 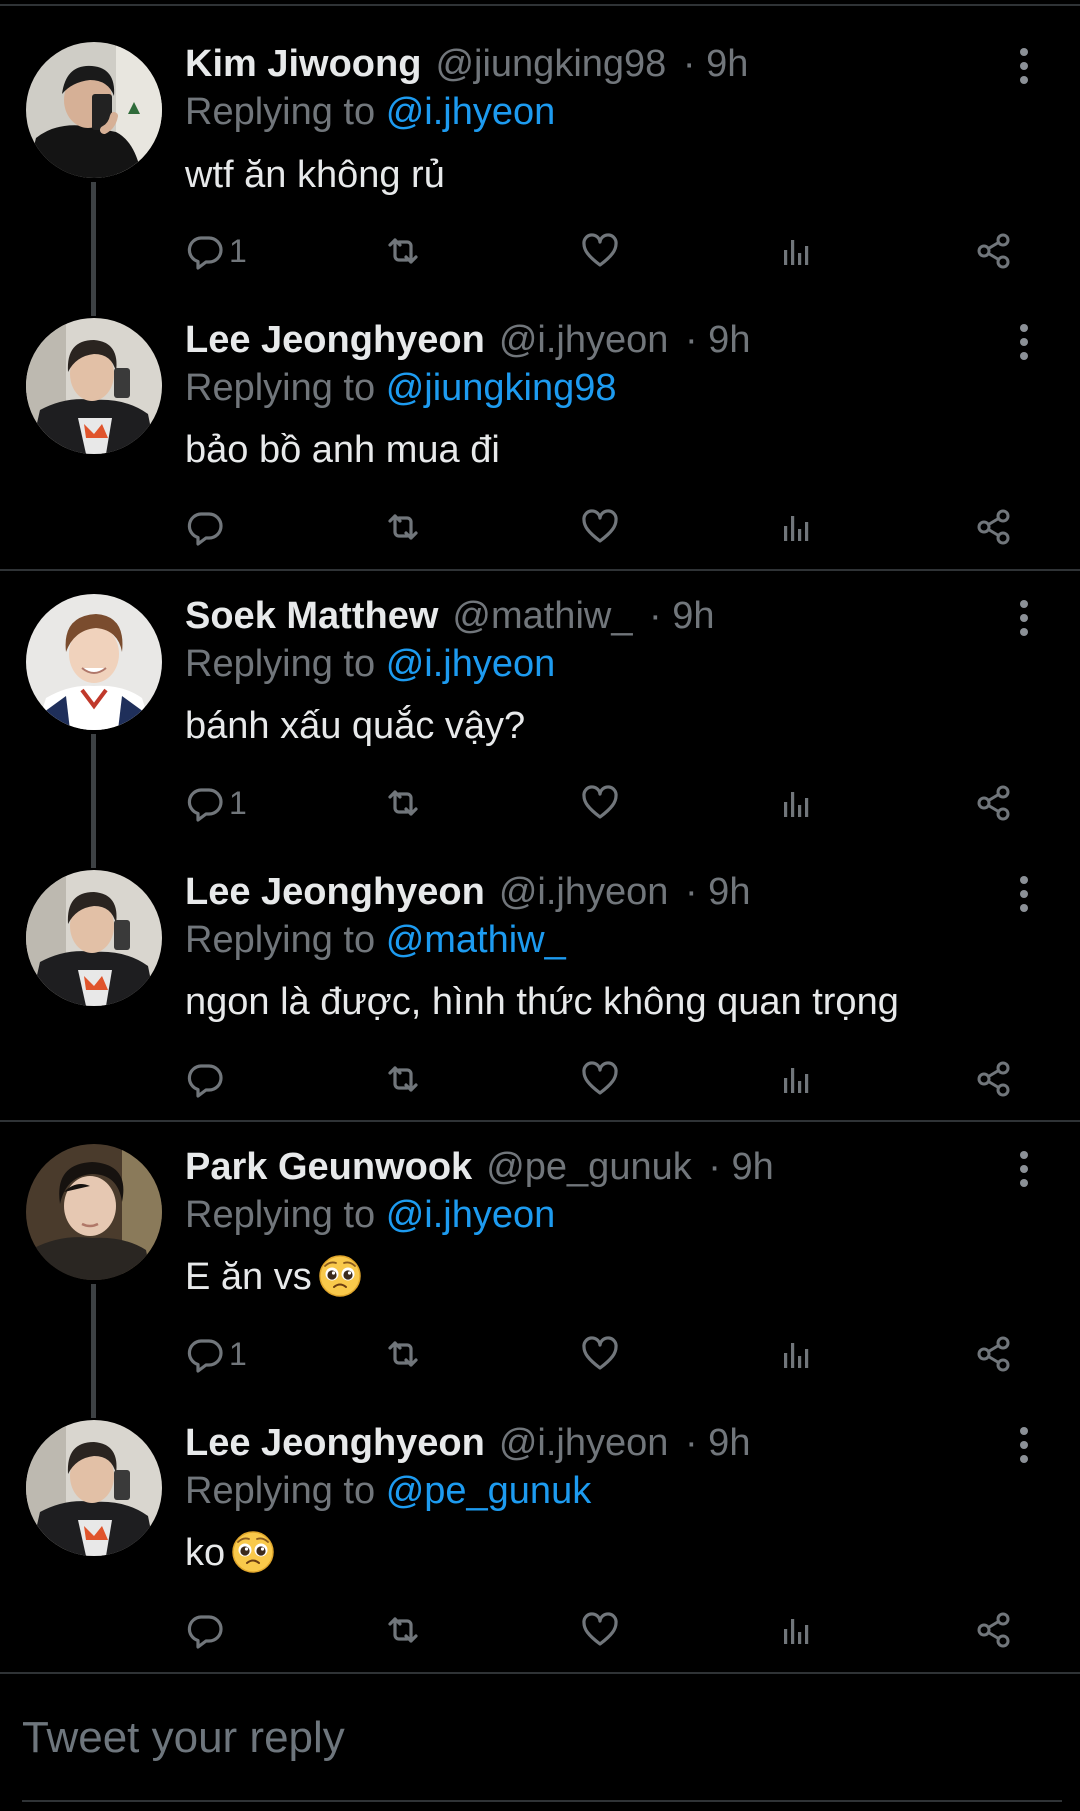 I want to click on tweet-text: ngon là được, hình thức không quan trọng, so click(x=542, y=1002).